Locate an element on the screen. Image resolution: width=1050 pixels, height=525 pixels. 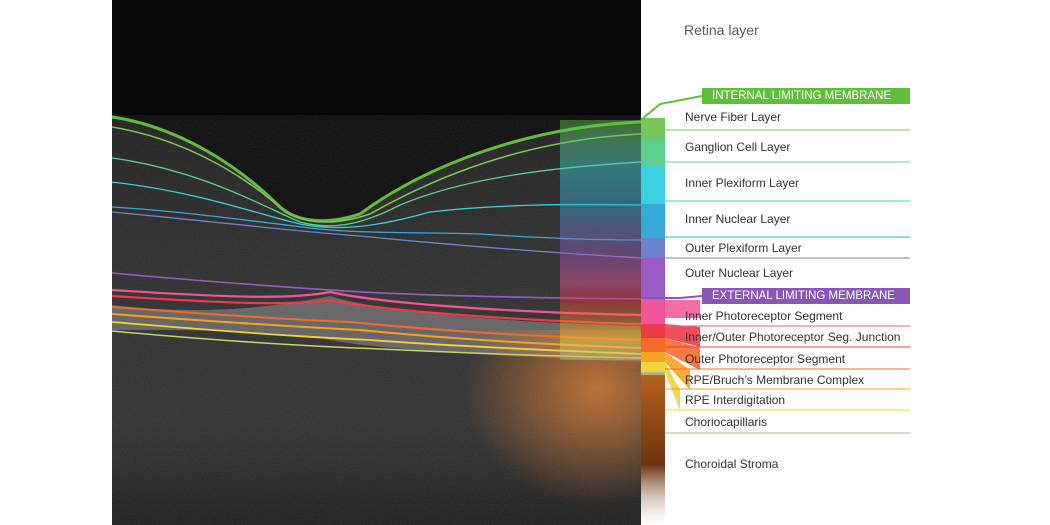
label-outer-plexiform-layer: Outer Plexiform Layer is located at coordinates (743, 248).